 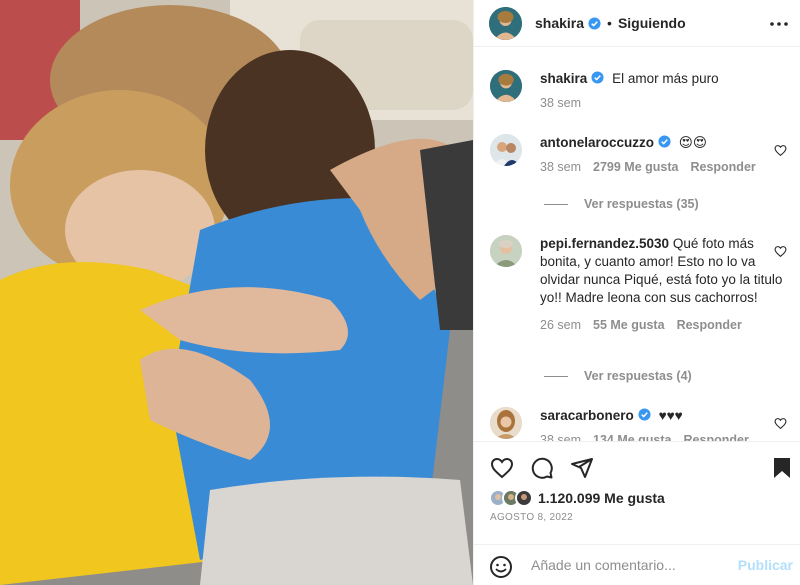 I want to click on comment-meta: 38 sem 134 Me gusta Responder, so click(x=666, y=437).